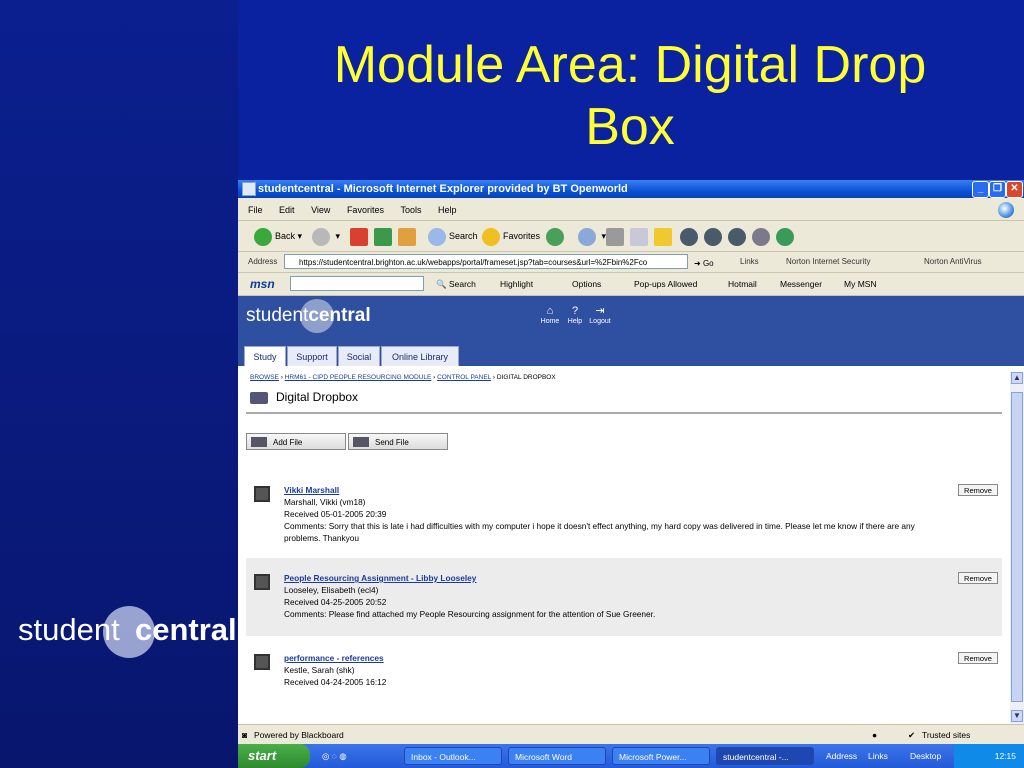  Describe the element at coordinates (557, 756) in the screenshot. I see `task-word: Microsoft Word` at that location.